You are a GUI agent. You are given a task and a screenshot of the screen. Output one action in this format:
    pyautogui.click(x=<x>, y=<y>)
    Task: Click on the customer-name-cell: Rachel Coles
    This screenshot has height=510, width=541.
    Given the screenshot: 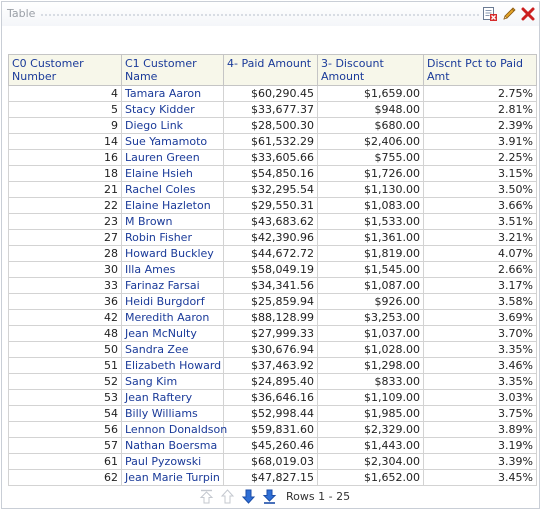 What is the action you would take?
    pyautogui.click(x=172, y=189)
    